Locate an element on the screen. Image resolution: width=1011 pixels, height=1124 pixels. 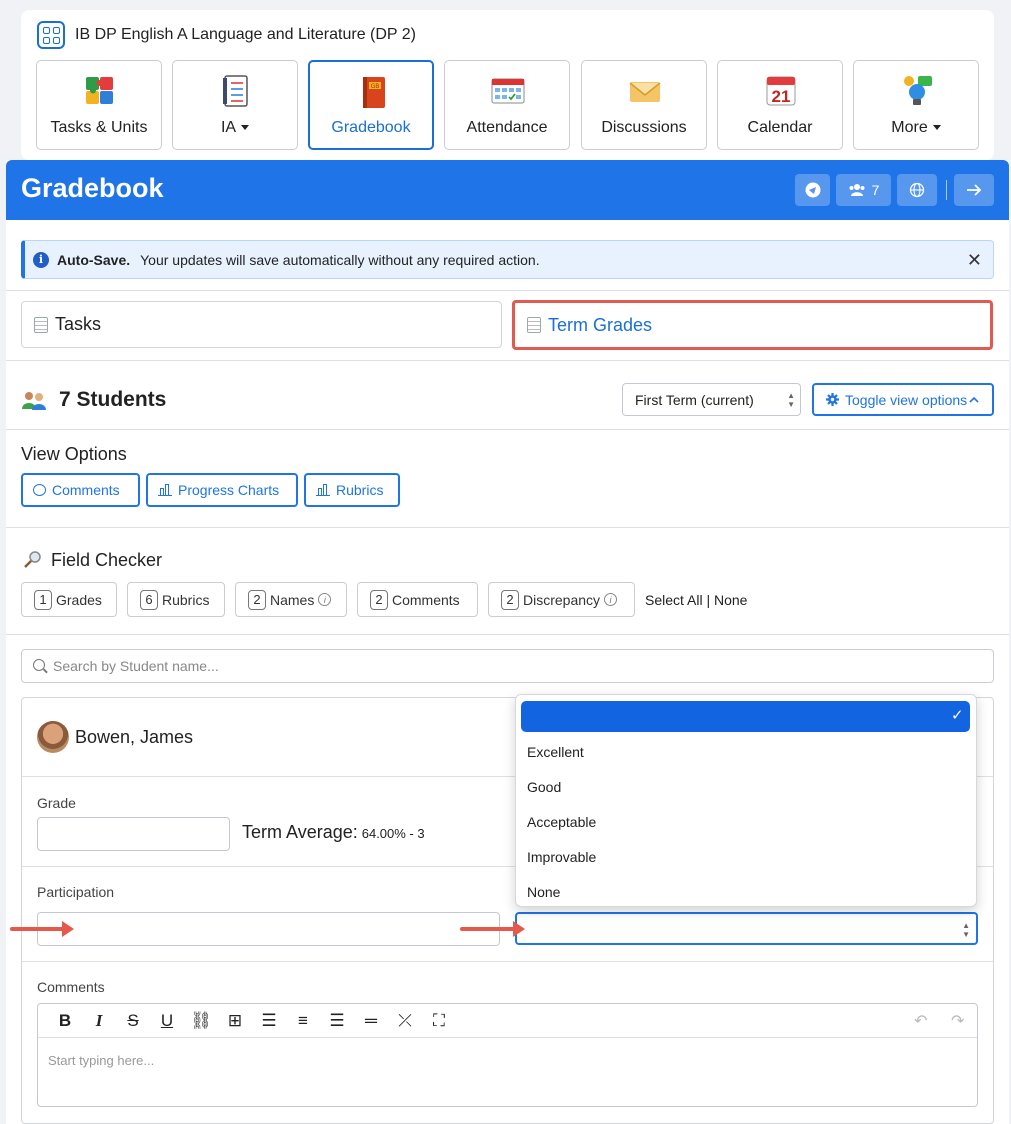
search-icon is located at coordinates (39, 665).